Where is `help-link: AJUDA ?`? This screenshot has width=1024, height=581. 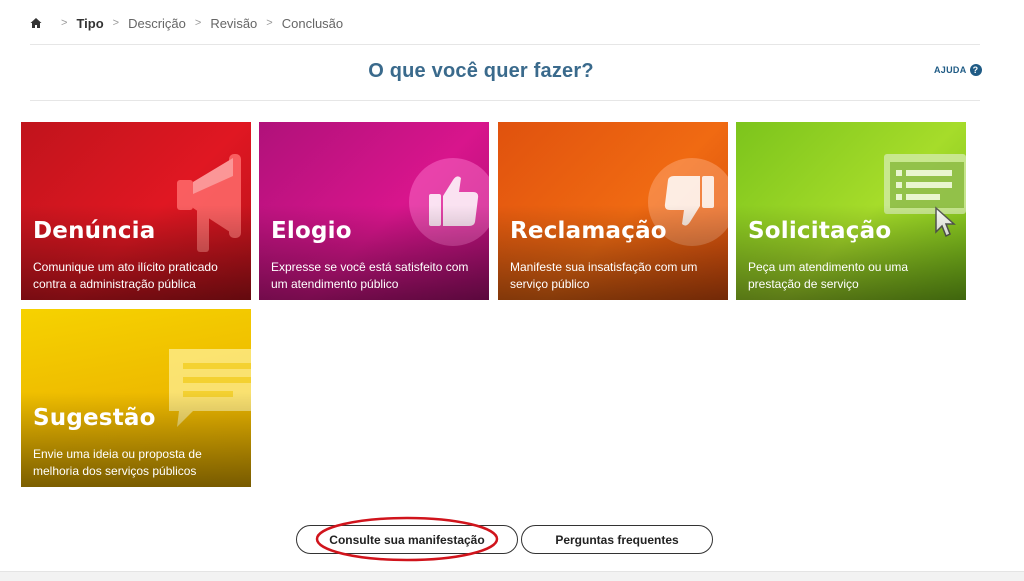
help-link: AJUDA ? is located at coordinates (958, 70).